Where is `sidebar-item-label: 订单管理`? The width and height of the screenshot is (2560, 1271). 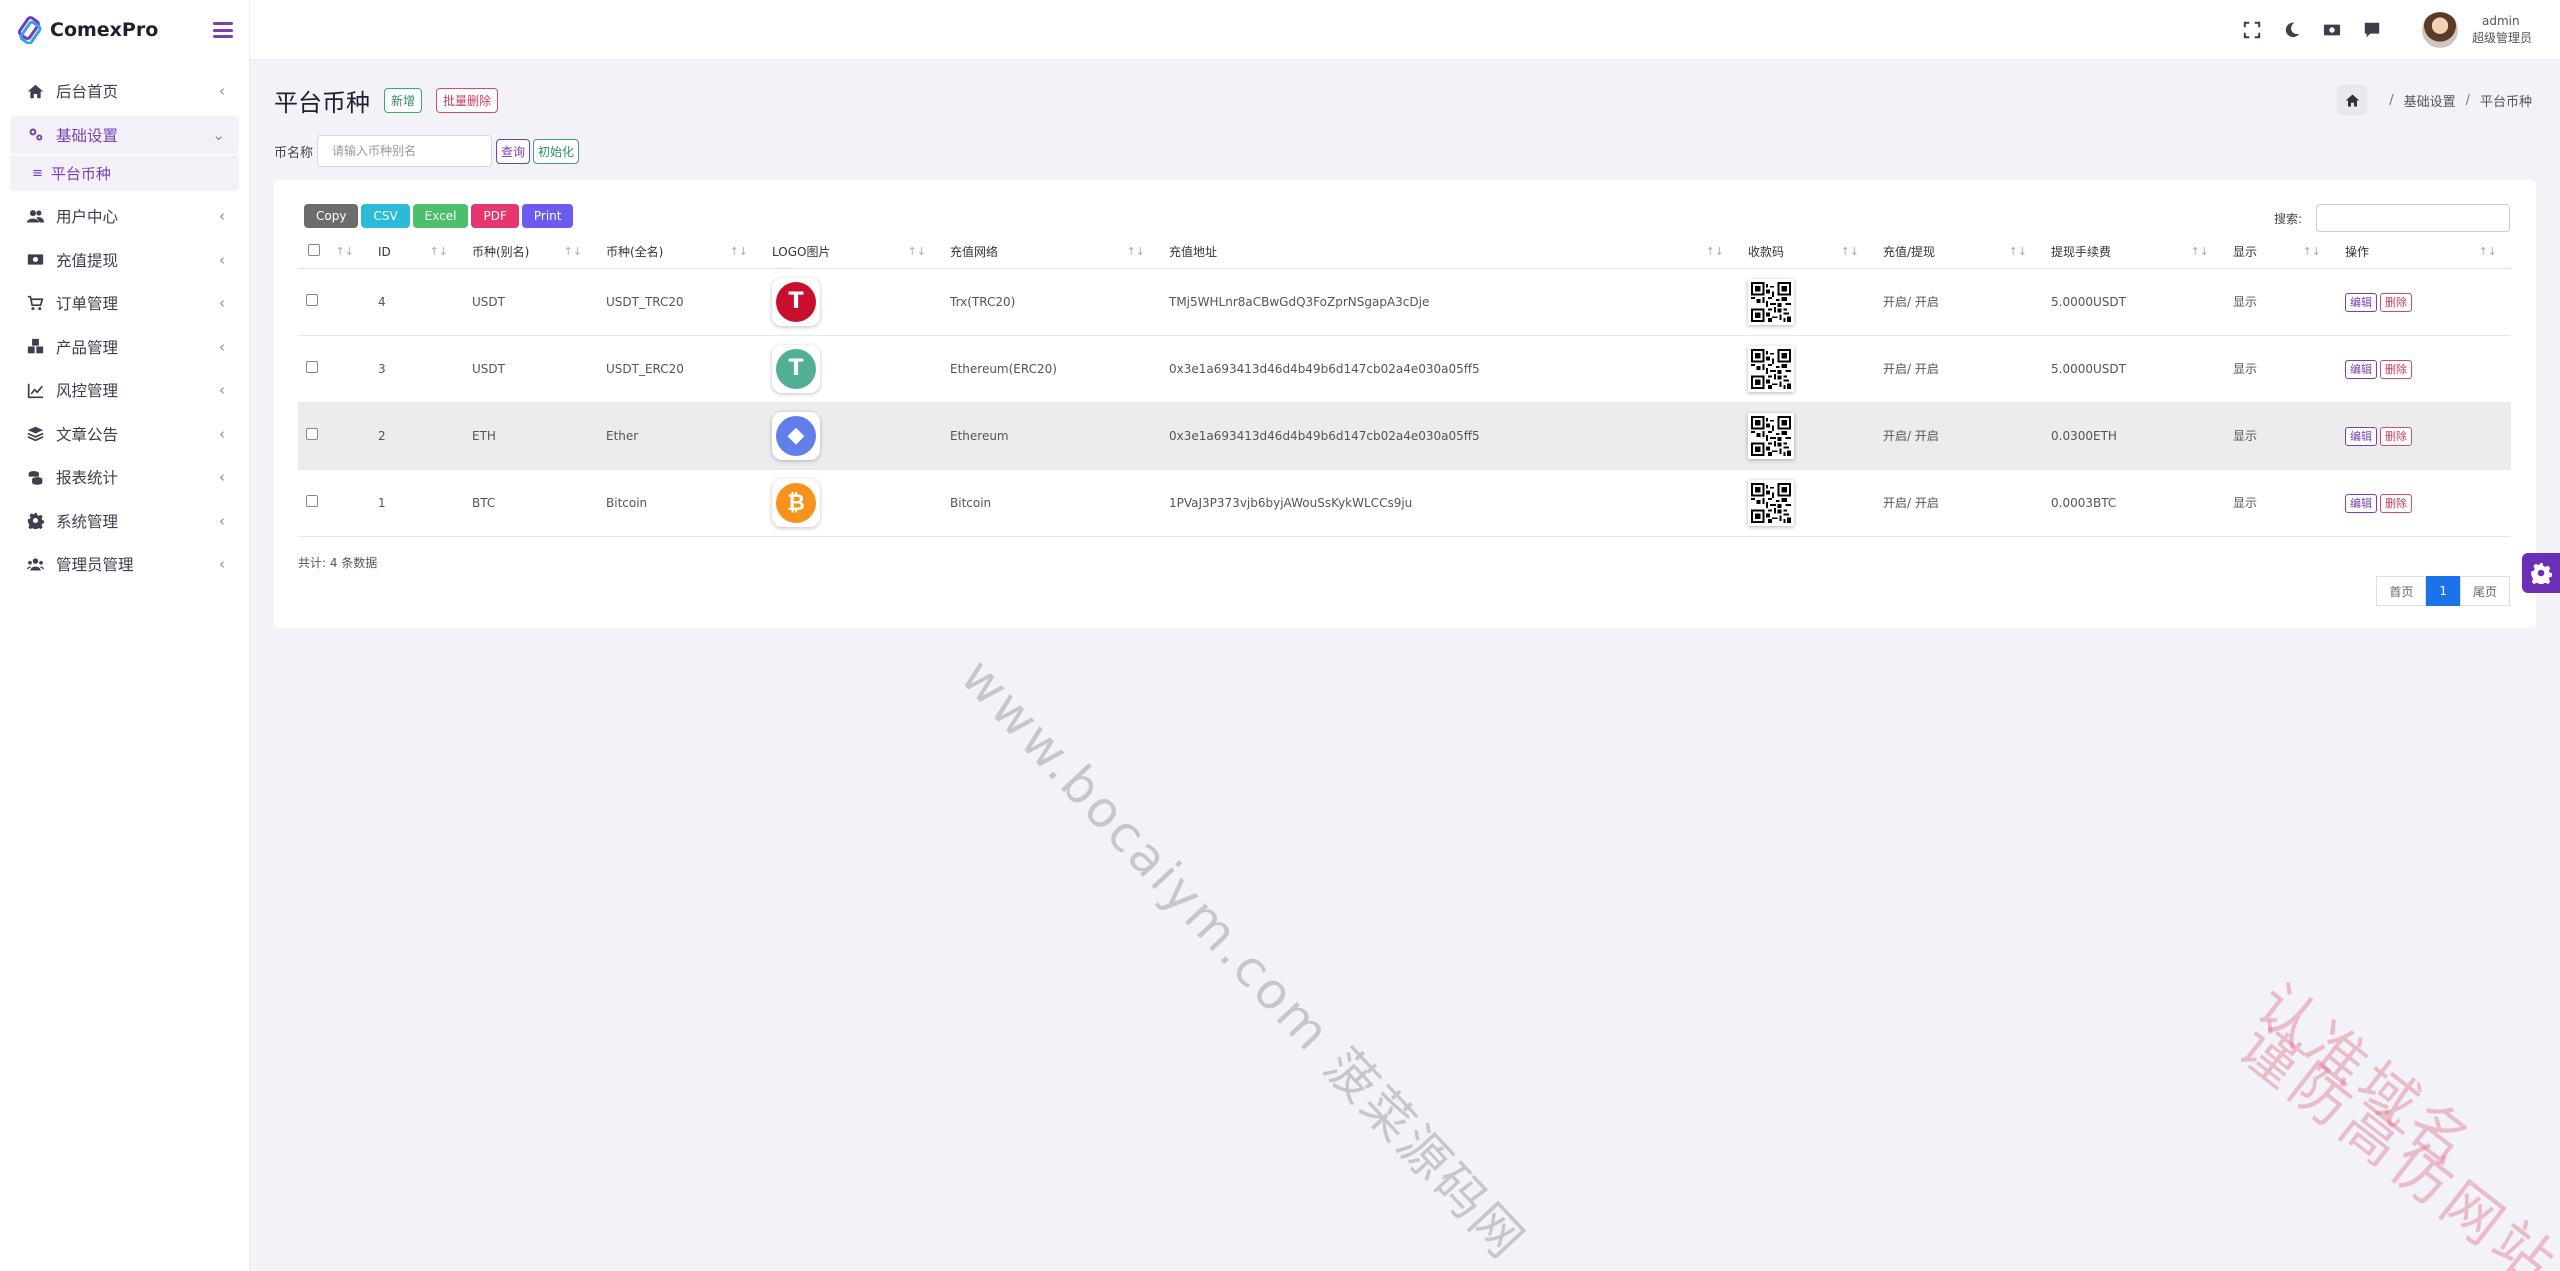 sidebar-item-label: 订单管理 is located at coordinates (87, 304).